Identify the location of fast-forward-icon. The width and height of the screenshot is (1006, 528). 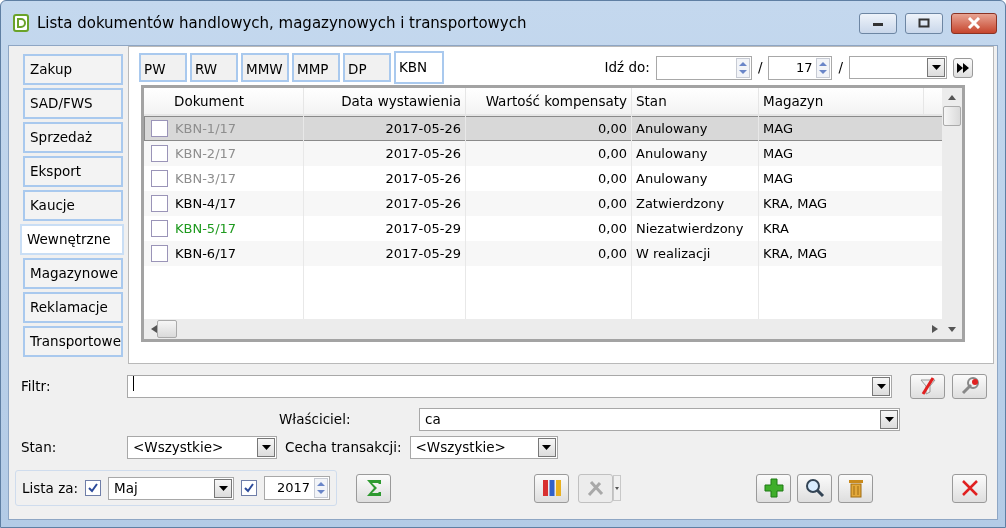
(963, 67).